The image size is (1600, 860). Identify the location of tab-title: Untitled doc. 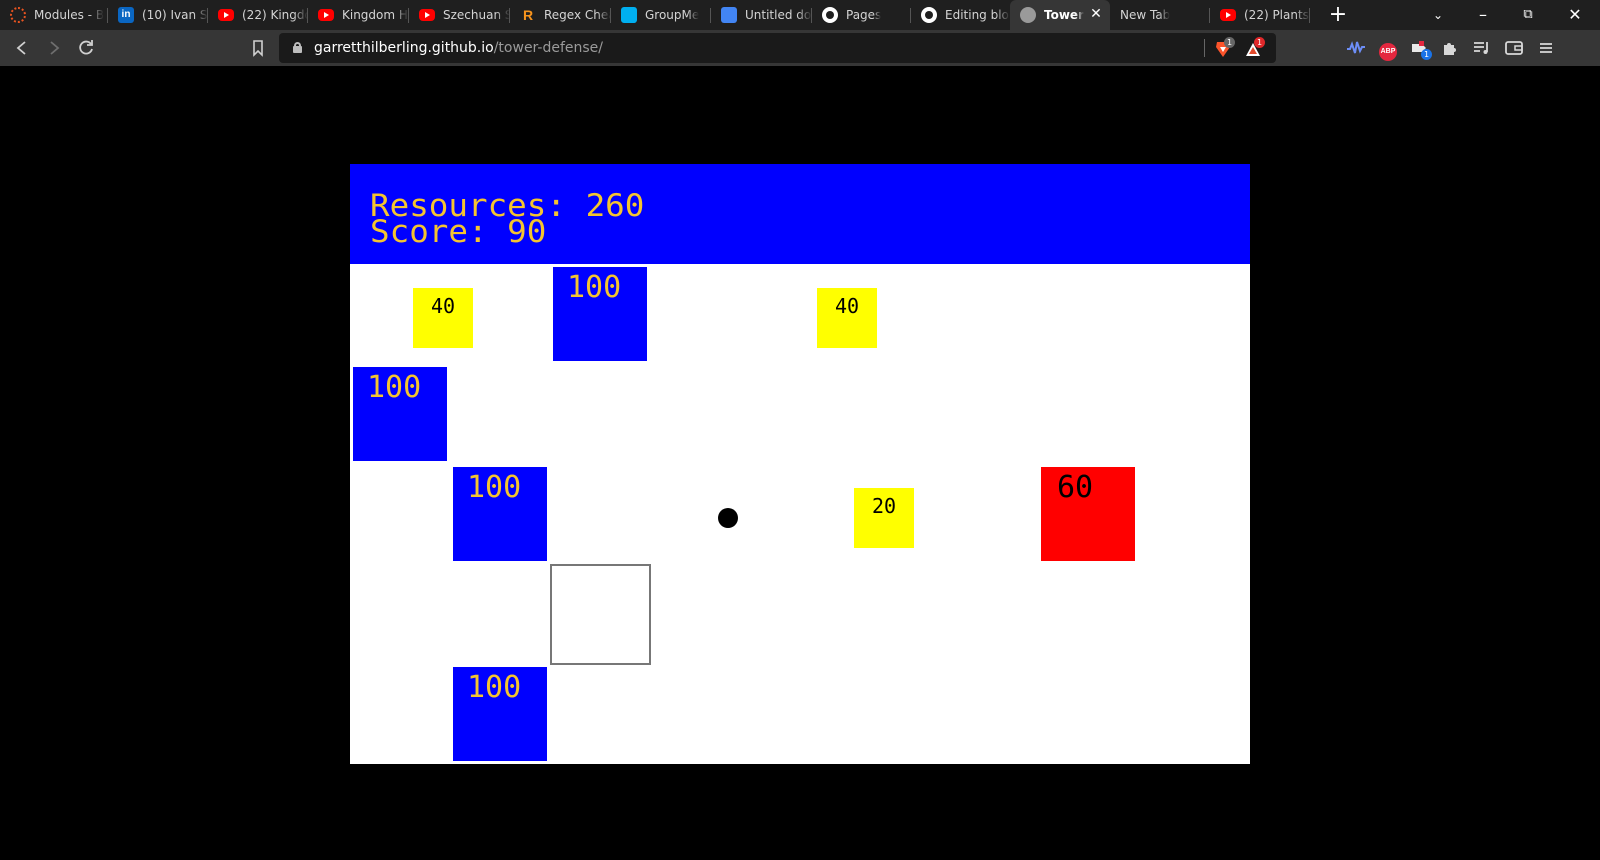
(778, 15).